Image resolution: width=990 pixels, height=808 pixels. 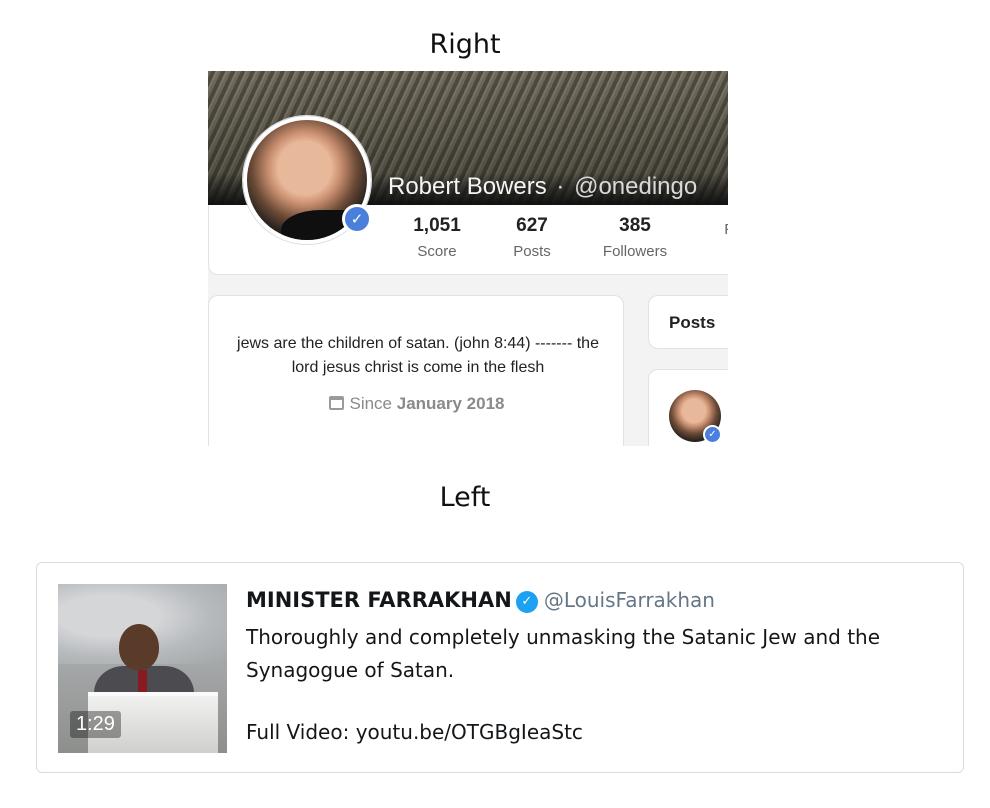 I want to click on stat-following-label: Fo, so click(x=720, y=229).